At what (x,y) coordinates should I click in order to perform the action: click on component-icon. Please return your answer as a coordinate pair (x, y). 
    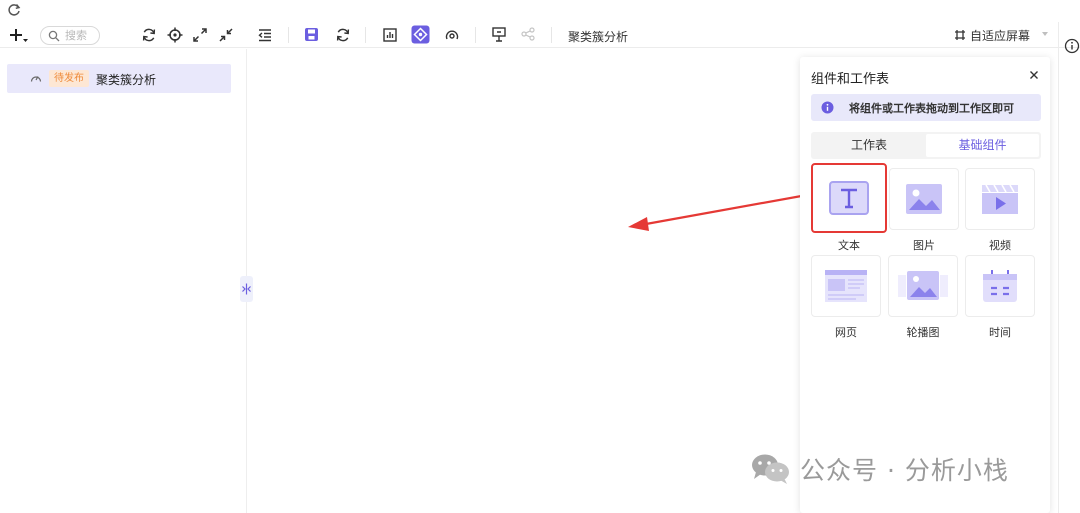
    Looking at the image, I should click on (420, 34).